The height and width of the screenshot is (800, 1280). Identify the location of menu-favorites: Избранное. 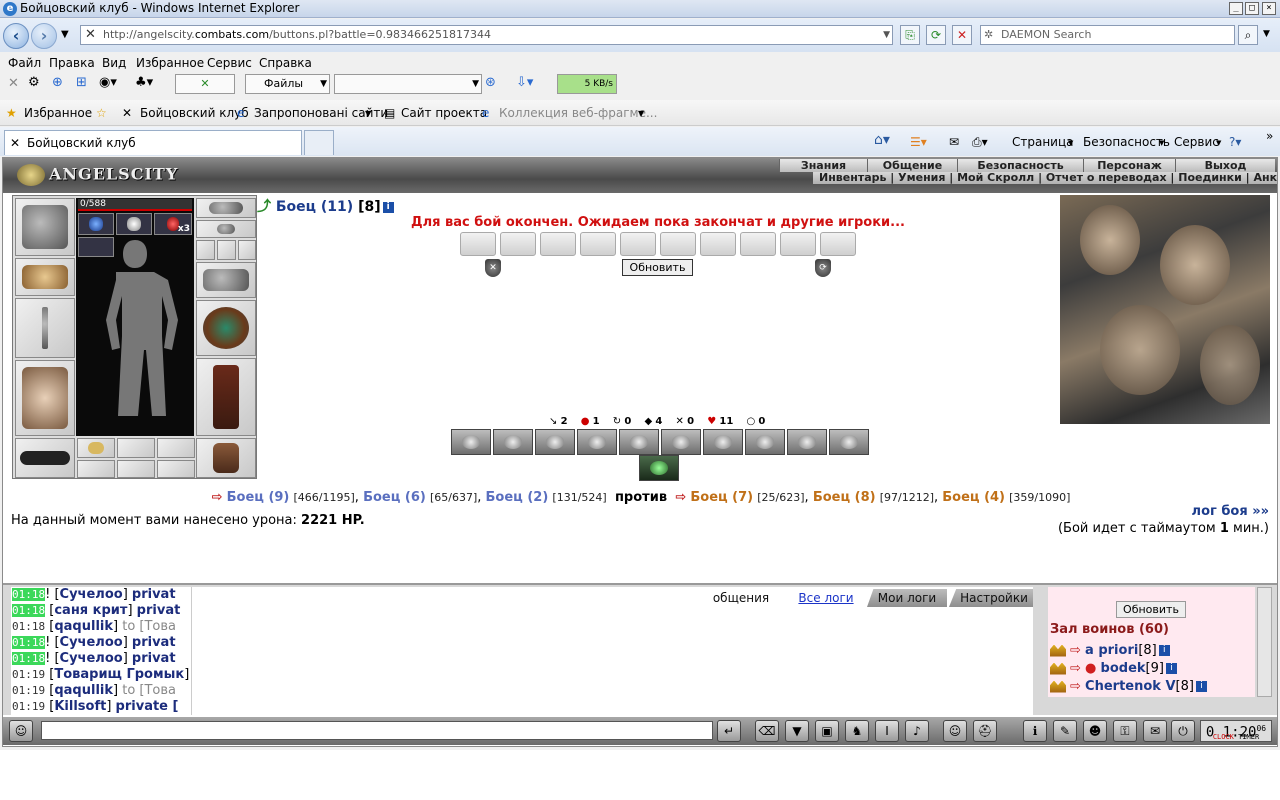
(170, 63).